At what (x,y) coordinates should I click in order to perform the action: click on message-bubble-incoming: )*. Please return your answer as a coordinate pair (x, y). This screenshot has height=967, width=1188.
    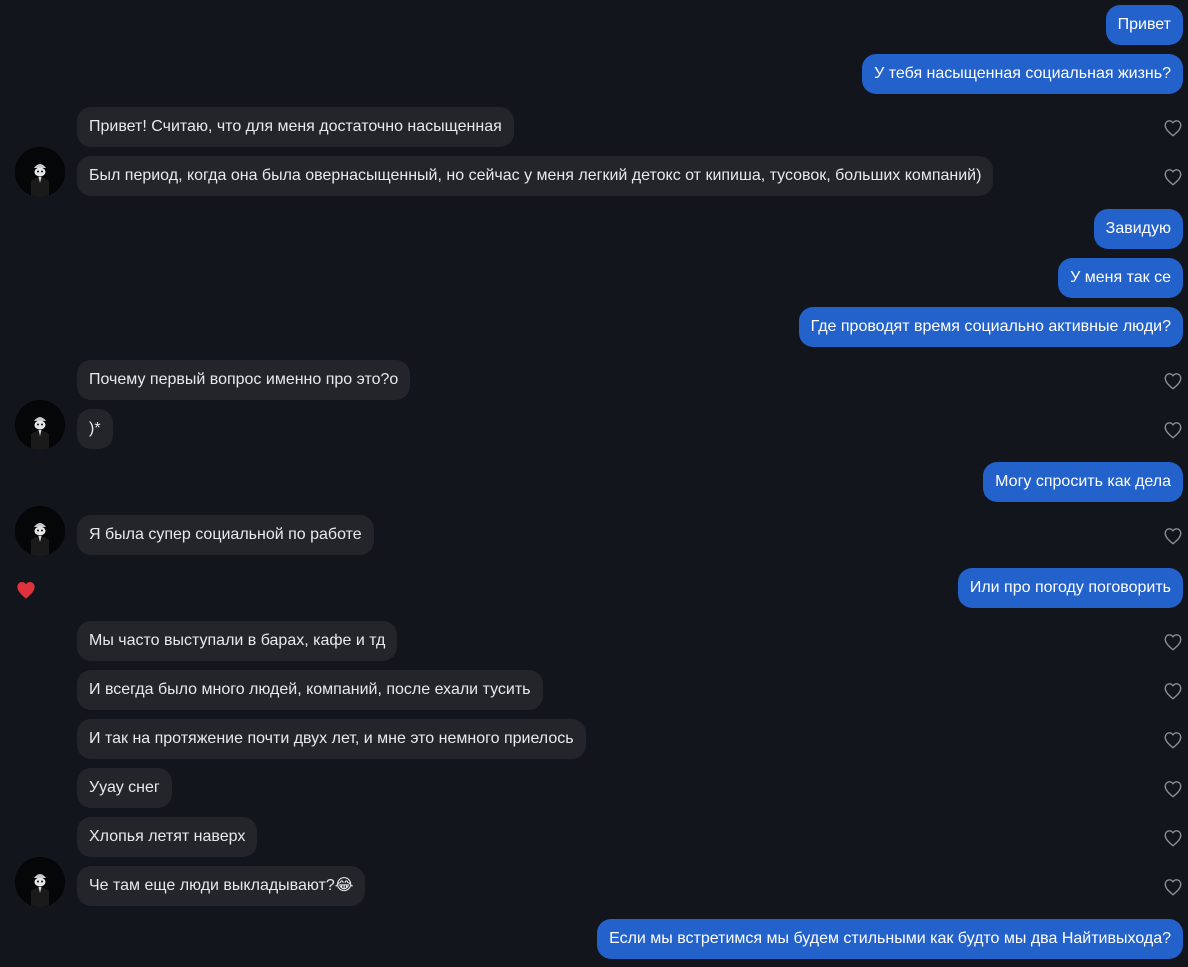
    Looking at the image, I should click on (95, 429).